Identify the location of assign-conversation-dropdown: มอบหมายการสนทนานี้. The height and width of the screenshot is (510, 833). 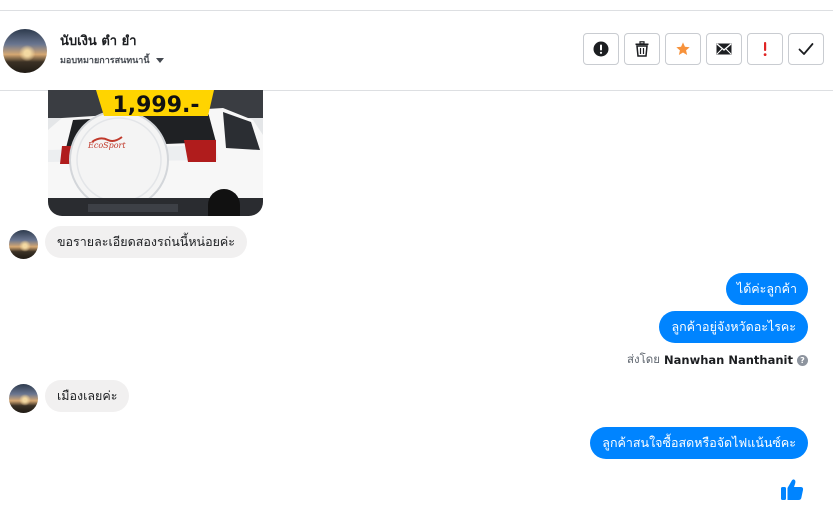
(112, 60).